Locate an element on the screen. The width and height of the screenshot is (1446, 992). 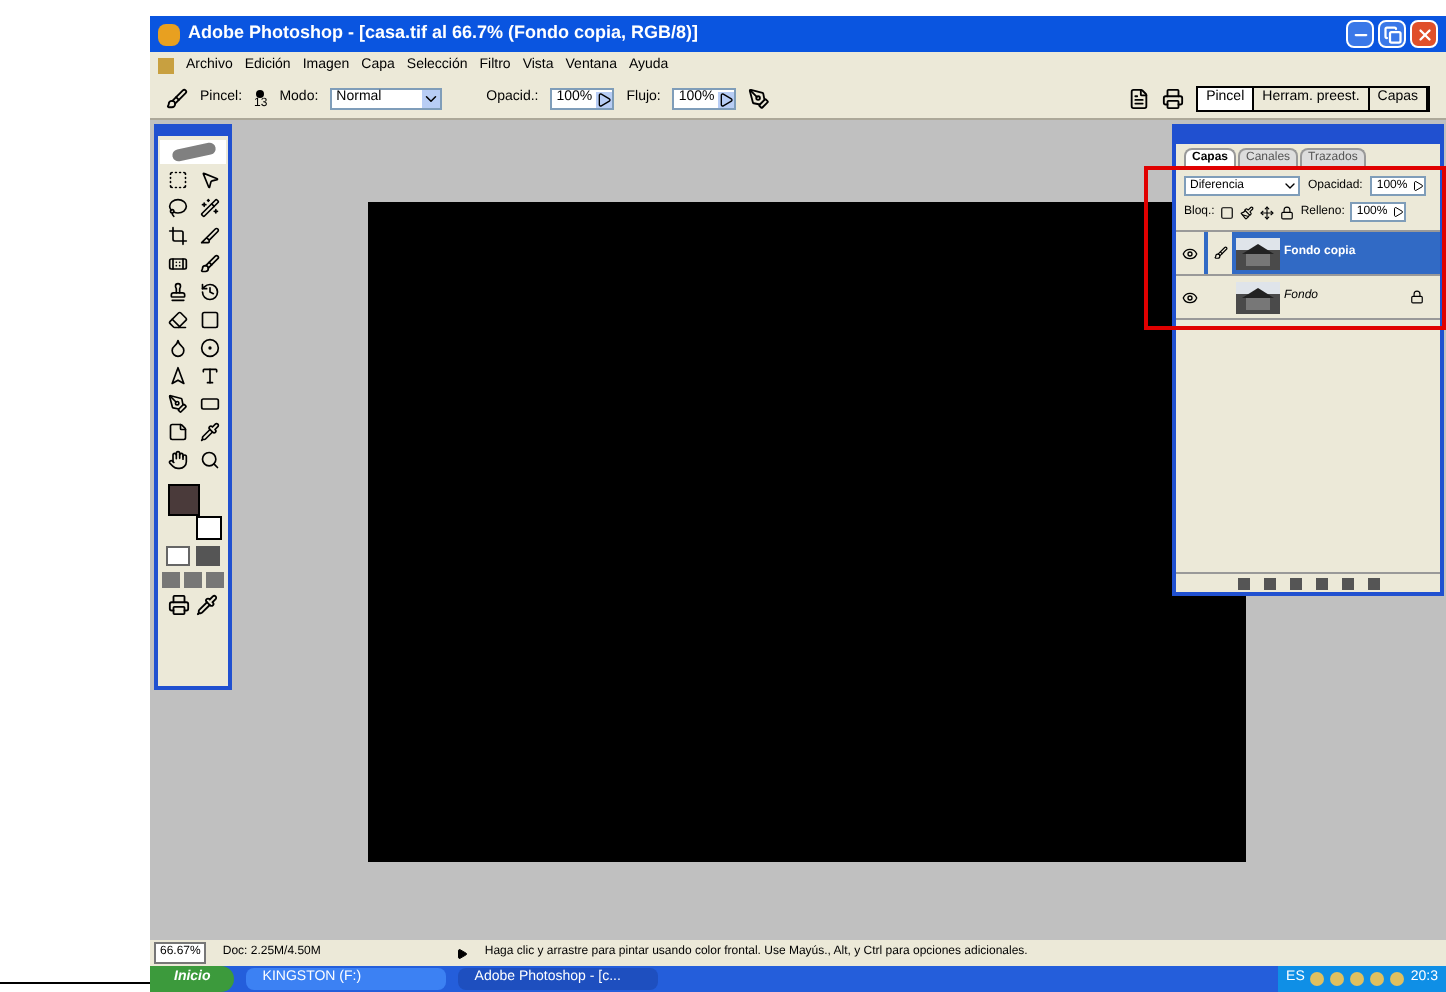
window-title: Adobe Photoshop - [casa.tif al 66.7% (Fondo copia, RGB/8)] is located at coordinates (443, 33).